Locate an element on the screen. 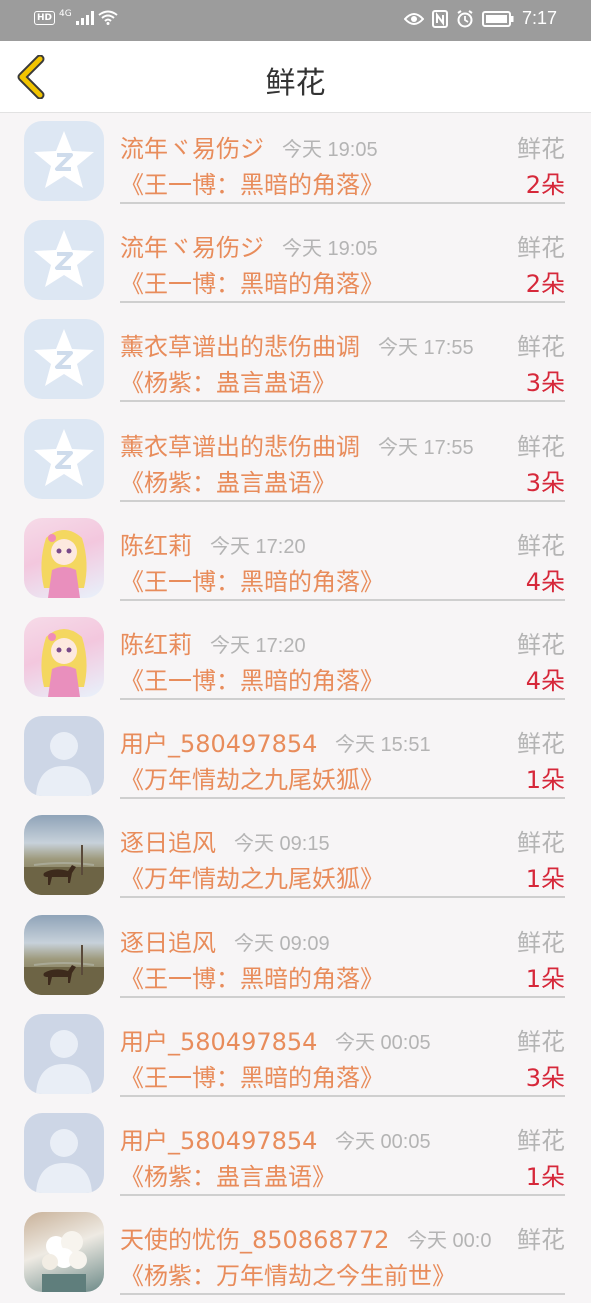  timestamp: 今天 17:55 is located at coordinates (426, 447).